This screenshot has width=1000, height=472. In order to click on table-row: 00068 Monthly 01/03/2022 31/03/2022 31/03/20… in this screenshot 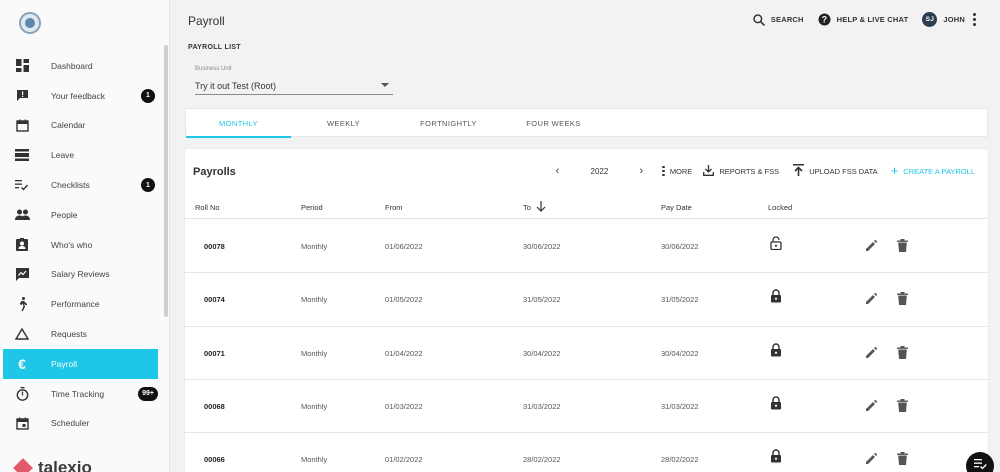, I will do `click(586, 407)`.